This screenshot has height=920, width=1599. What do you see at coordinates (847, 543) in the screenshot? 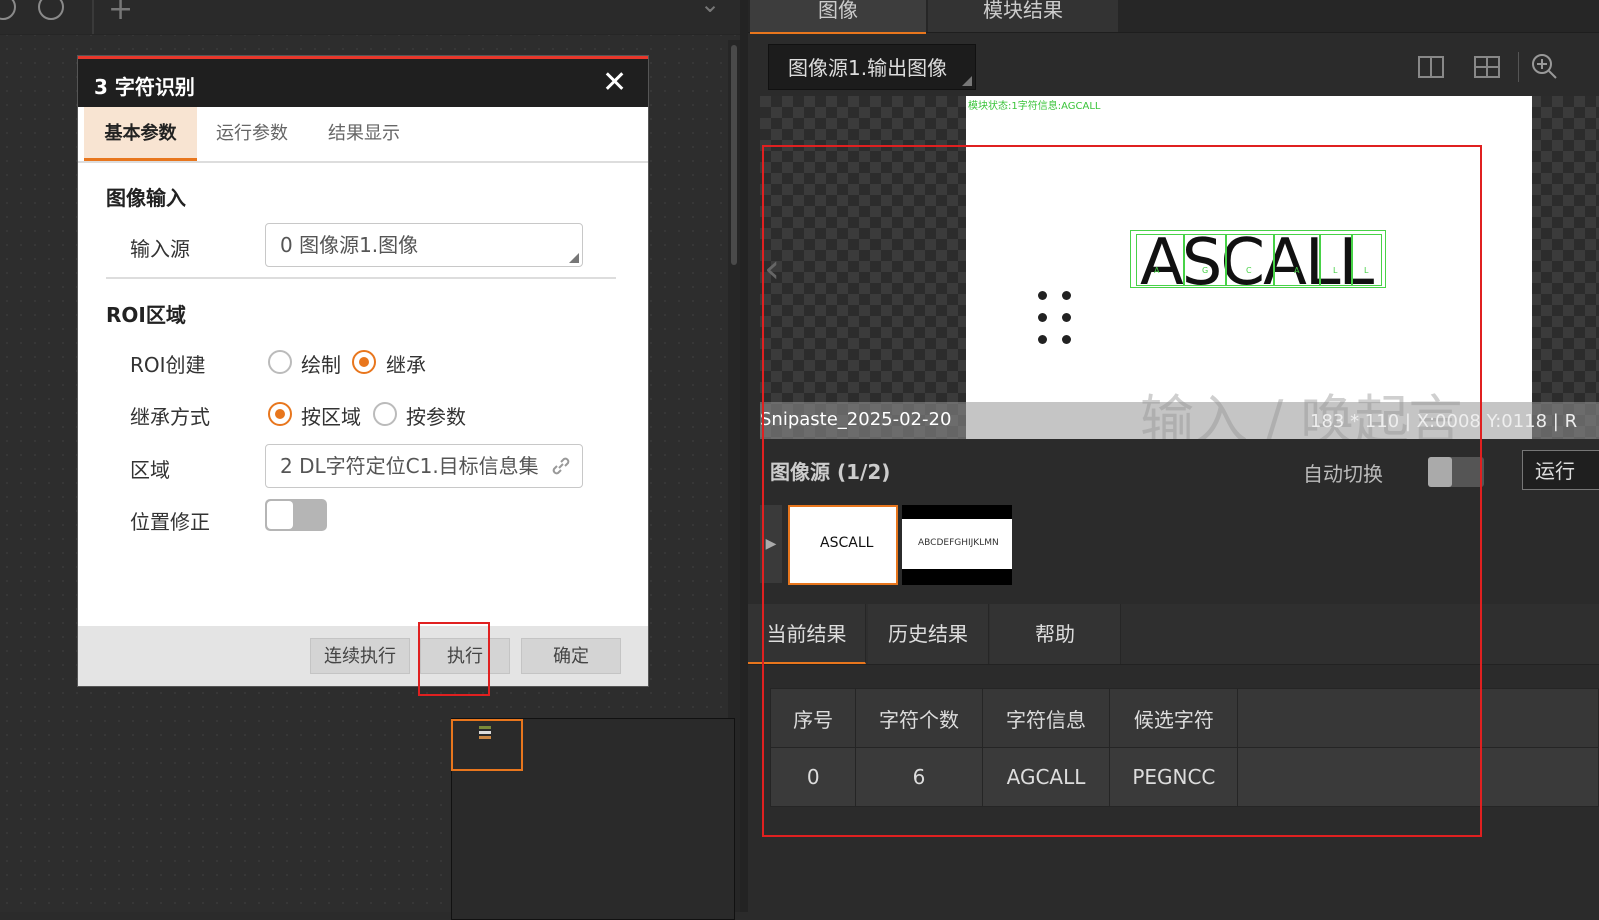
I see `thumbnail-1-text: ASCALL` at bounding box center [847, 543].